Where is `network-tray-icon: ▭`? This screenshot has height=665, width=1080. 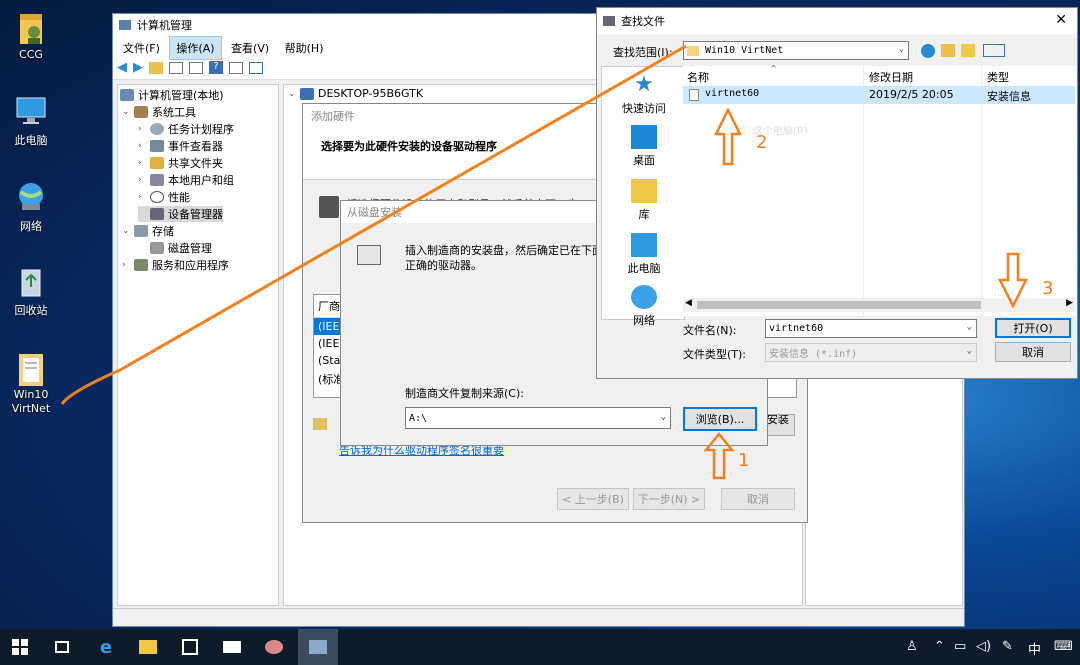
network-tray-icon: ▭ is located at coordinates (960, 646).